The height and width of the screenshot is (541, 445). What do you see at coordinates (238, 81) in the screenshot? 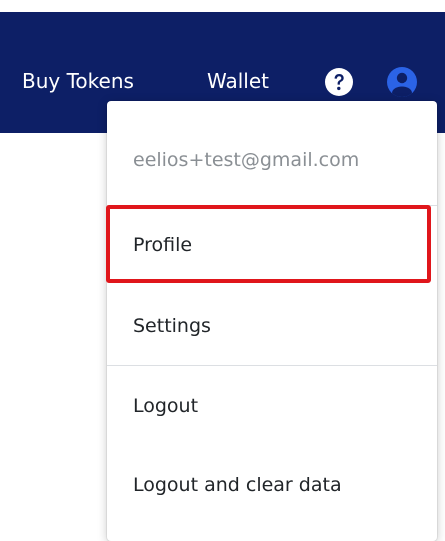
I see `wallet-link: Wallet` at bounding box center [238, 81].